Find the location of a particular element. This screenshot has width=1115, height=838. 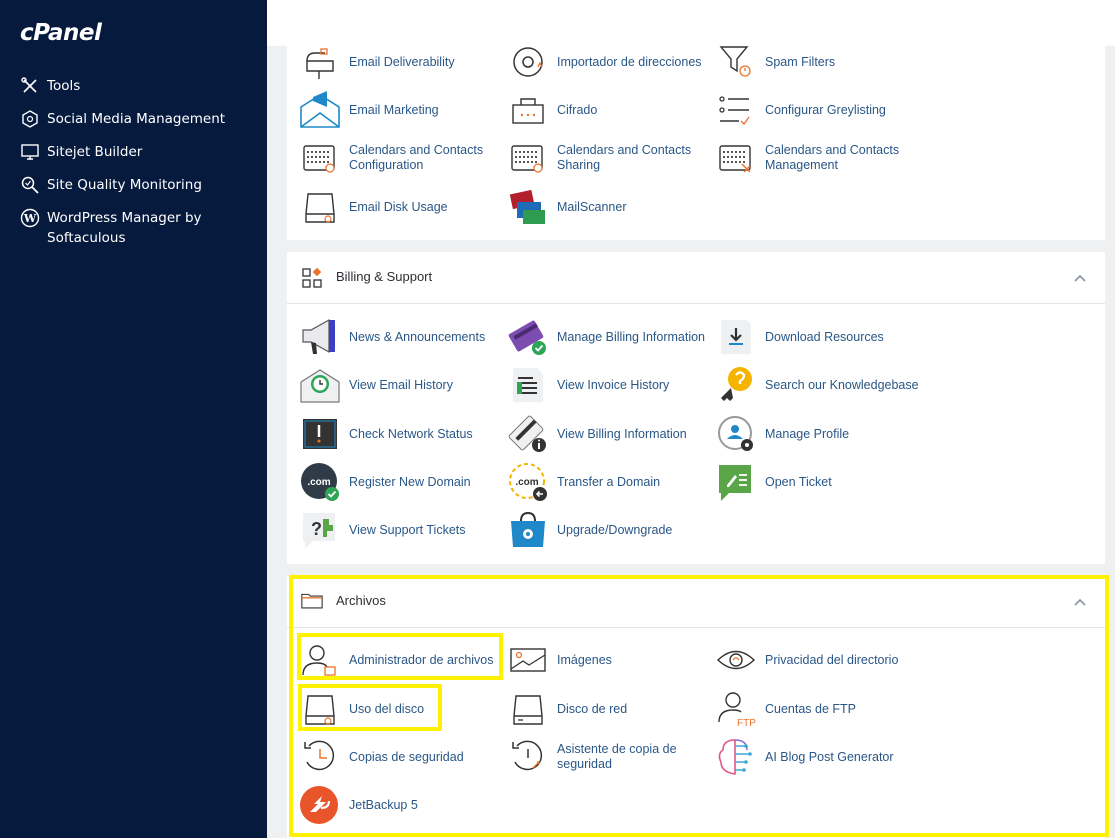

file-manager-link: Administrador de archivos is located at coordinates (404, 660).